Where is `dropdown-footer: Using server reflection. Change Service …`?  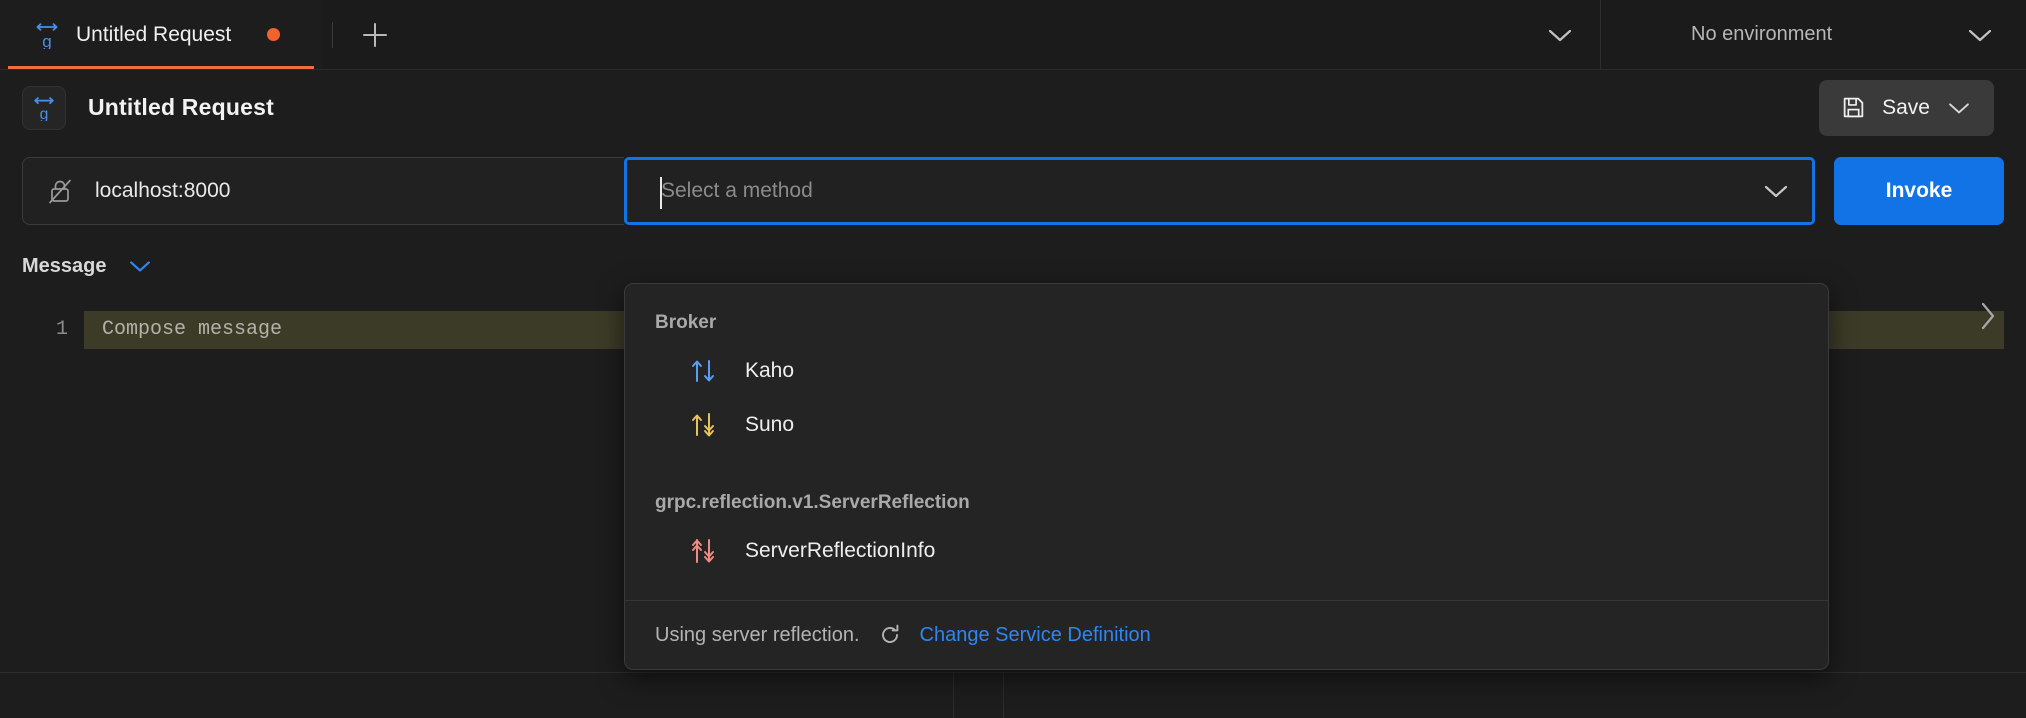 dropdown-footer: Using server reflection. Change Service … is located at coordinates (1226, 634).